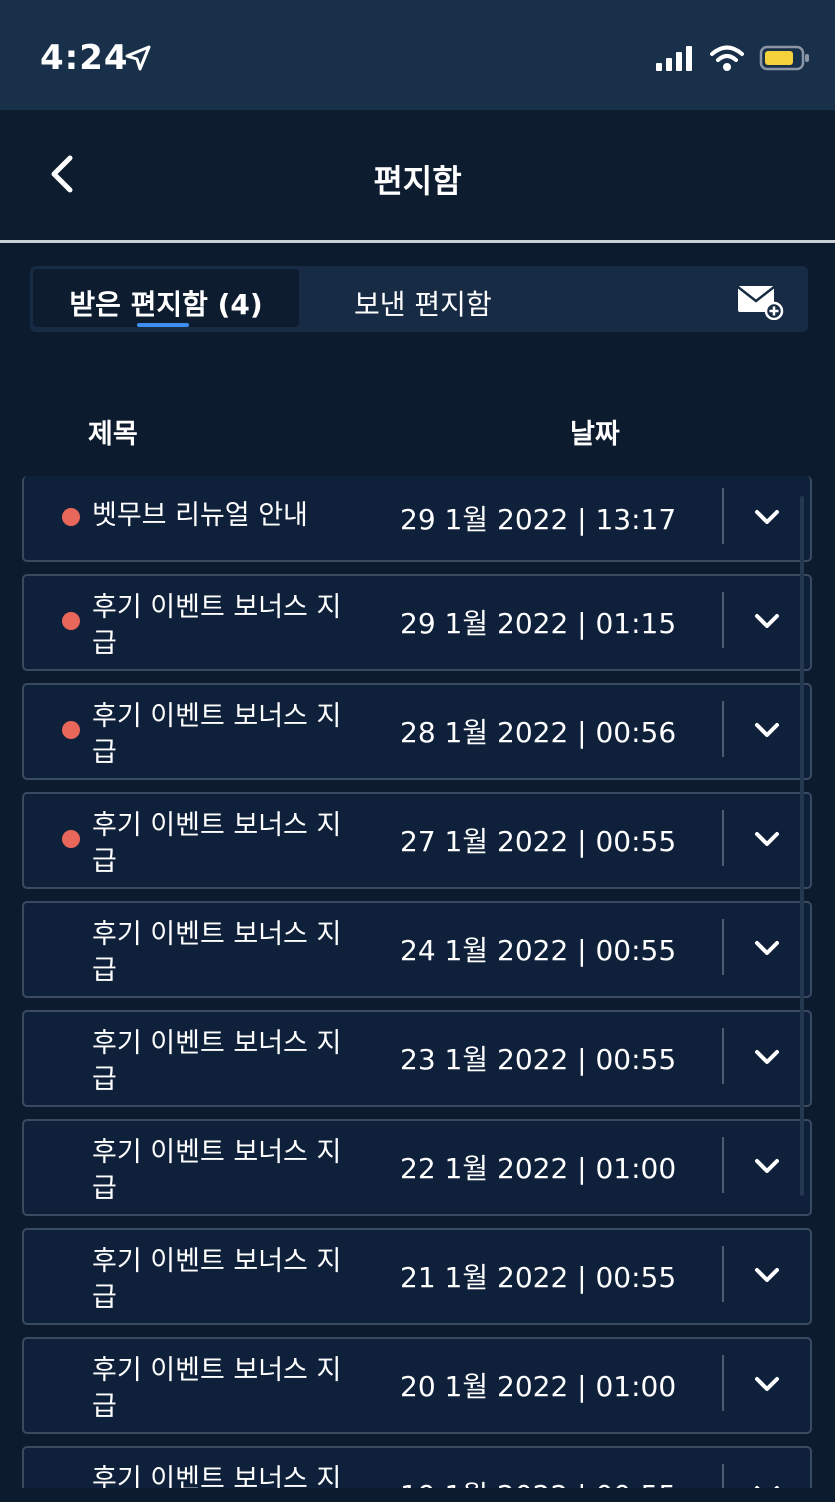 This screenshot has height=1502, width=835. I want to click on message-row: 벳무브 리뉴얼 안내 29 1월 2022 | 13:17, so click(417, 519).